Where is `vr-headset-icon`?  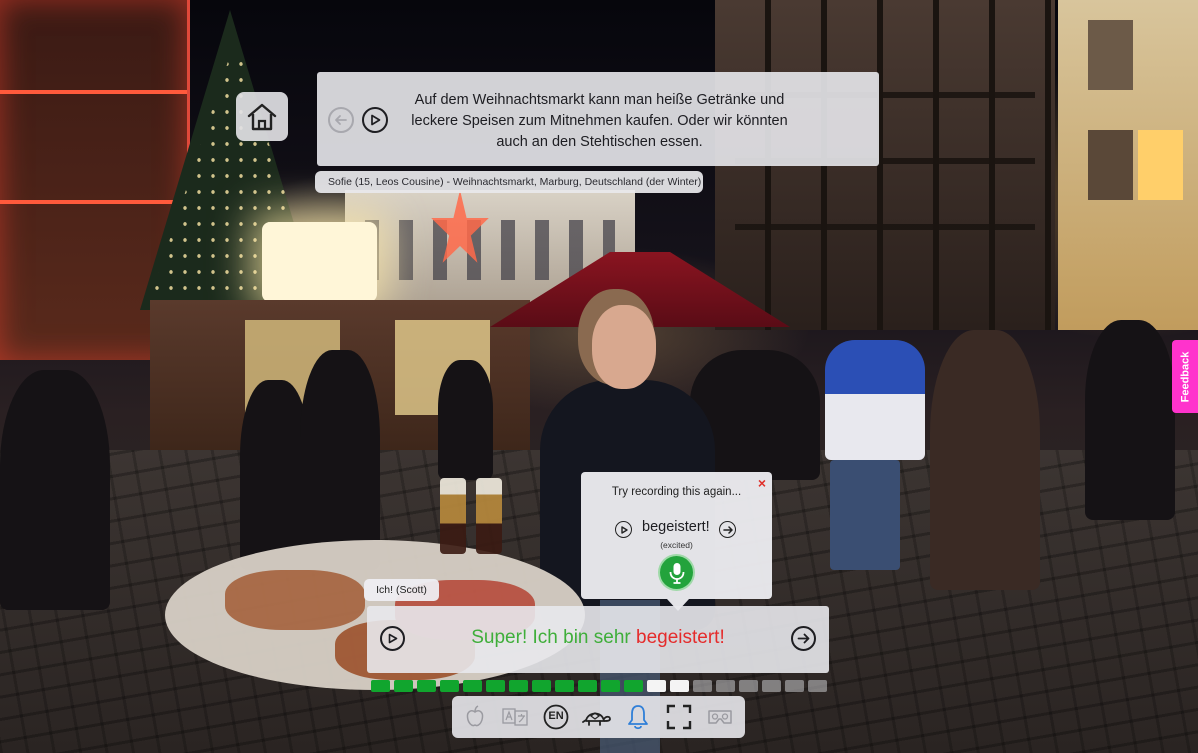
vr-headset-icon is located at coordinates (720, 717).